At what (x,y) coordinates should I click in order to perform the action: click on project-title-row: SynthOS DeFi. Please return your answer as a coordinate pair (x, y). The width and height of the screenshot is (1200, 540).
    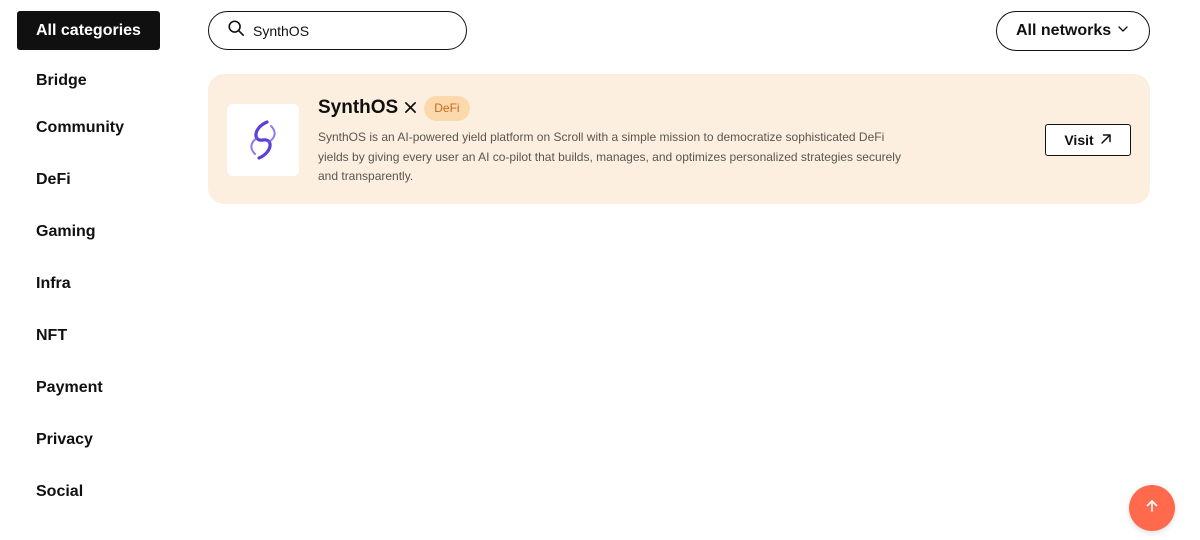
    Looking at the image, I should click on (394, 108).